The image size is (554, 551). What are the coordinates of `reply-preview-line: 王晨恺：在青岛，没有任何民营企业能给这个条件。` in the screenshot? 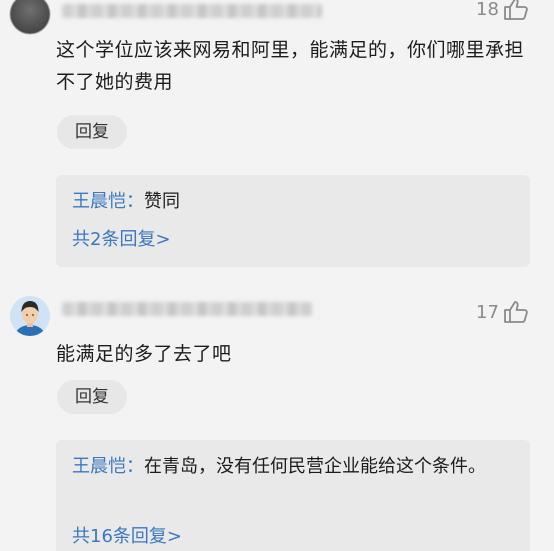 It's located at (292, 467).